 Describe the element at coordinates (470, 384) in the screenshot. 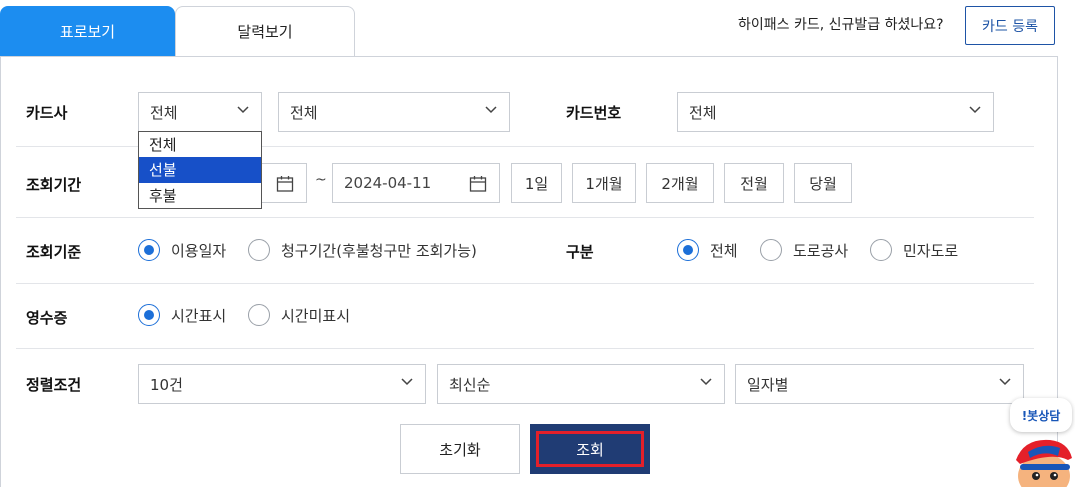

I see `sort-order-value: 최신순` at that location.